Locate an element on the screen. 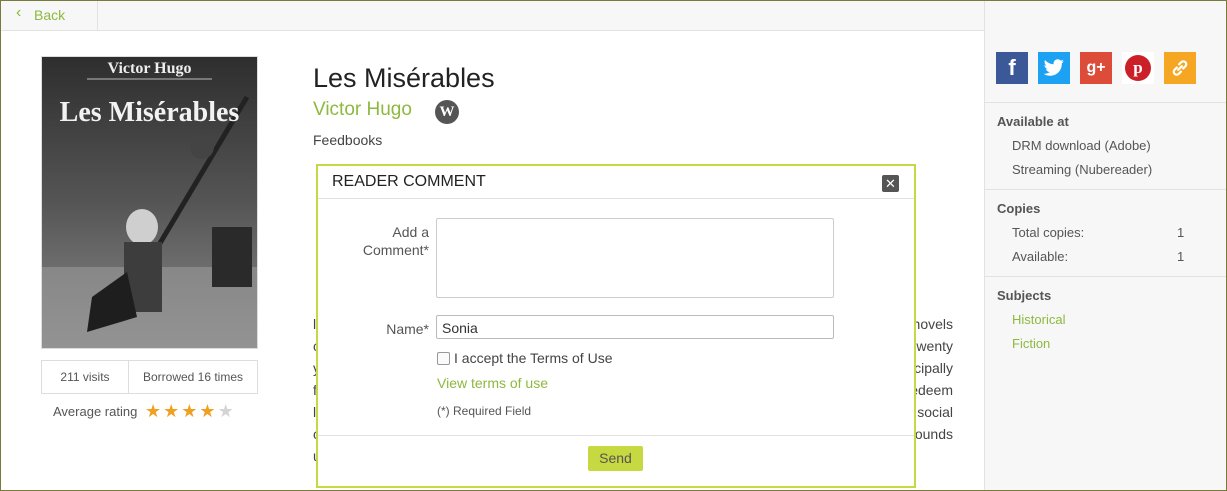 This screenshot has height=491, width=1227. modal-divider is located at coordinates (616, 198).